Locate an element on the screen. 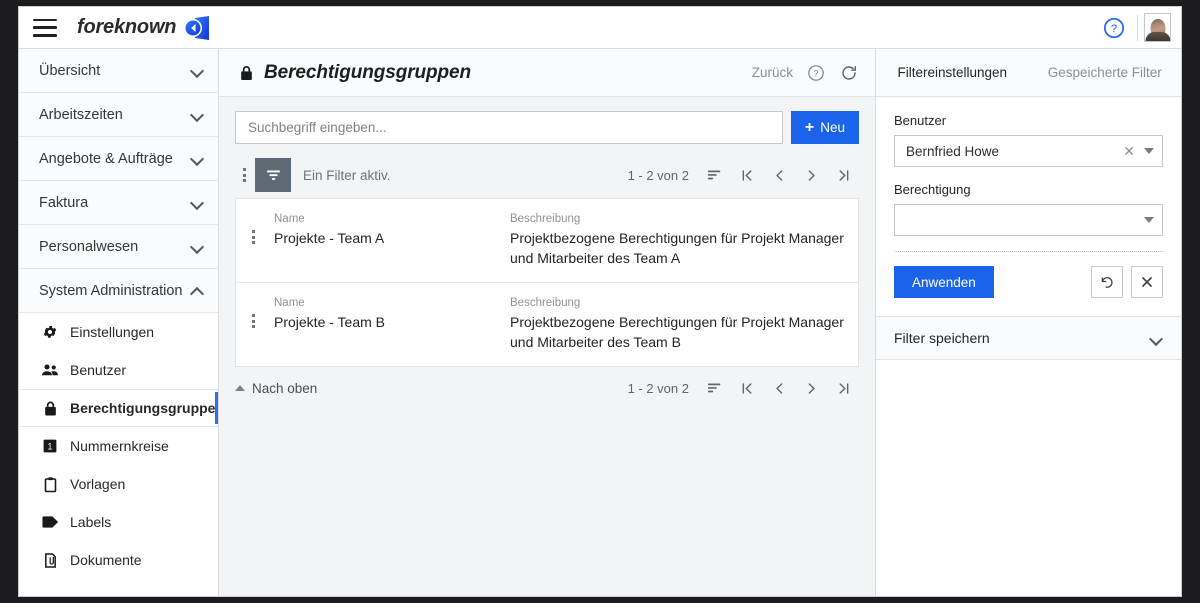 The image size is (1200, 603). apply-button: Anwenden is located at coordinates (944, 282).